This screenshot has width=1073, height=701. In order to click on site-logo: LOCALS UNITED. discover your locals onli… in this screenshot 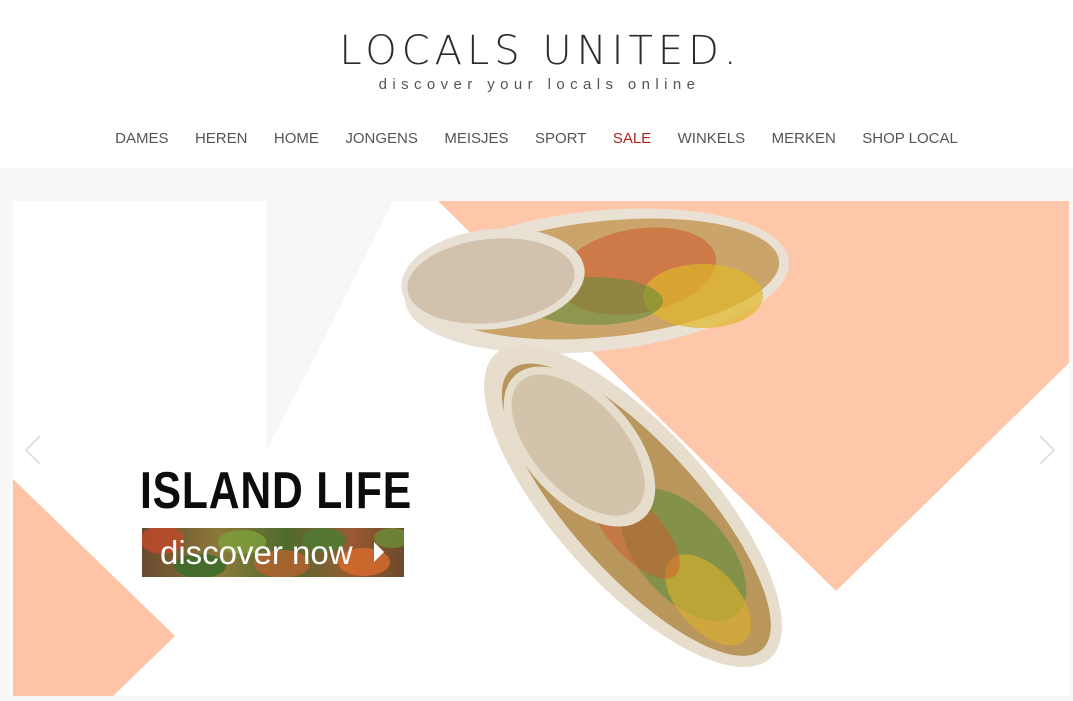, I will do `click(536, 60)`.